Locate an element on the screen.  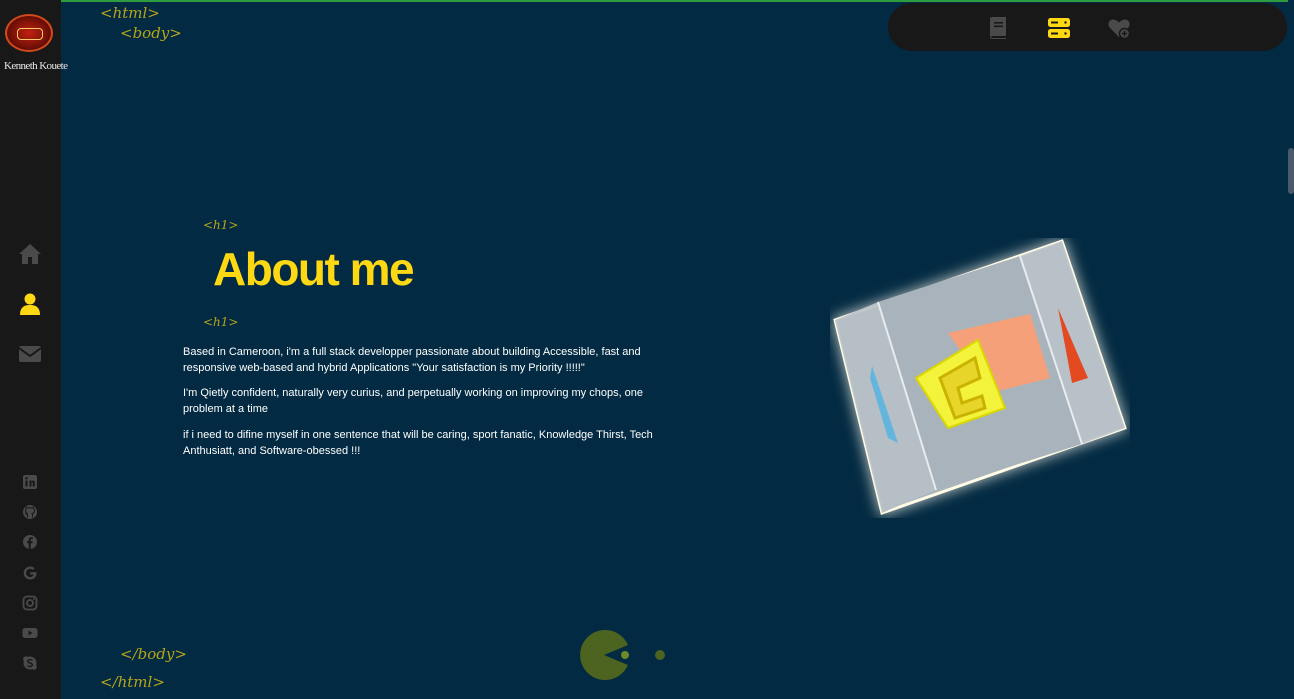
linkedin-icon is located at coordinates (30, 482).